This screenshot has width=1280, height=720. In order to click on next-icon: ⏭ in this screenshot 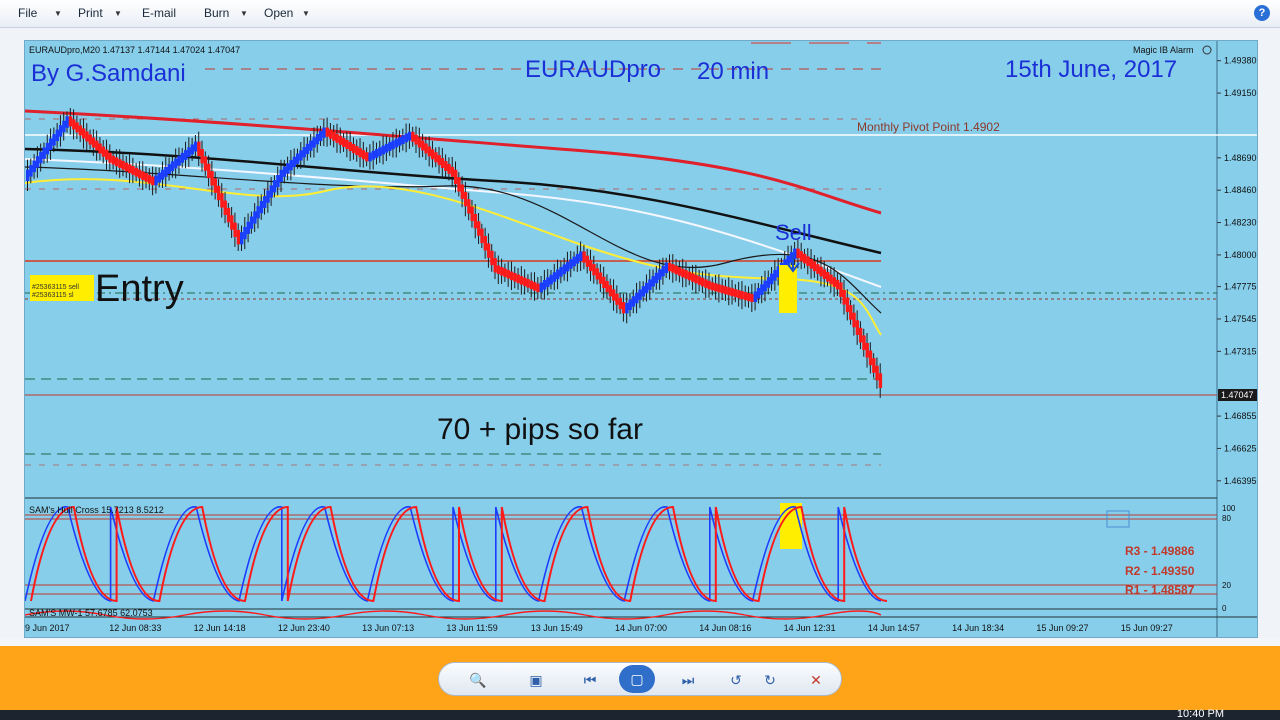, I will do `click(688, 680)`.